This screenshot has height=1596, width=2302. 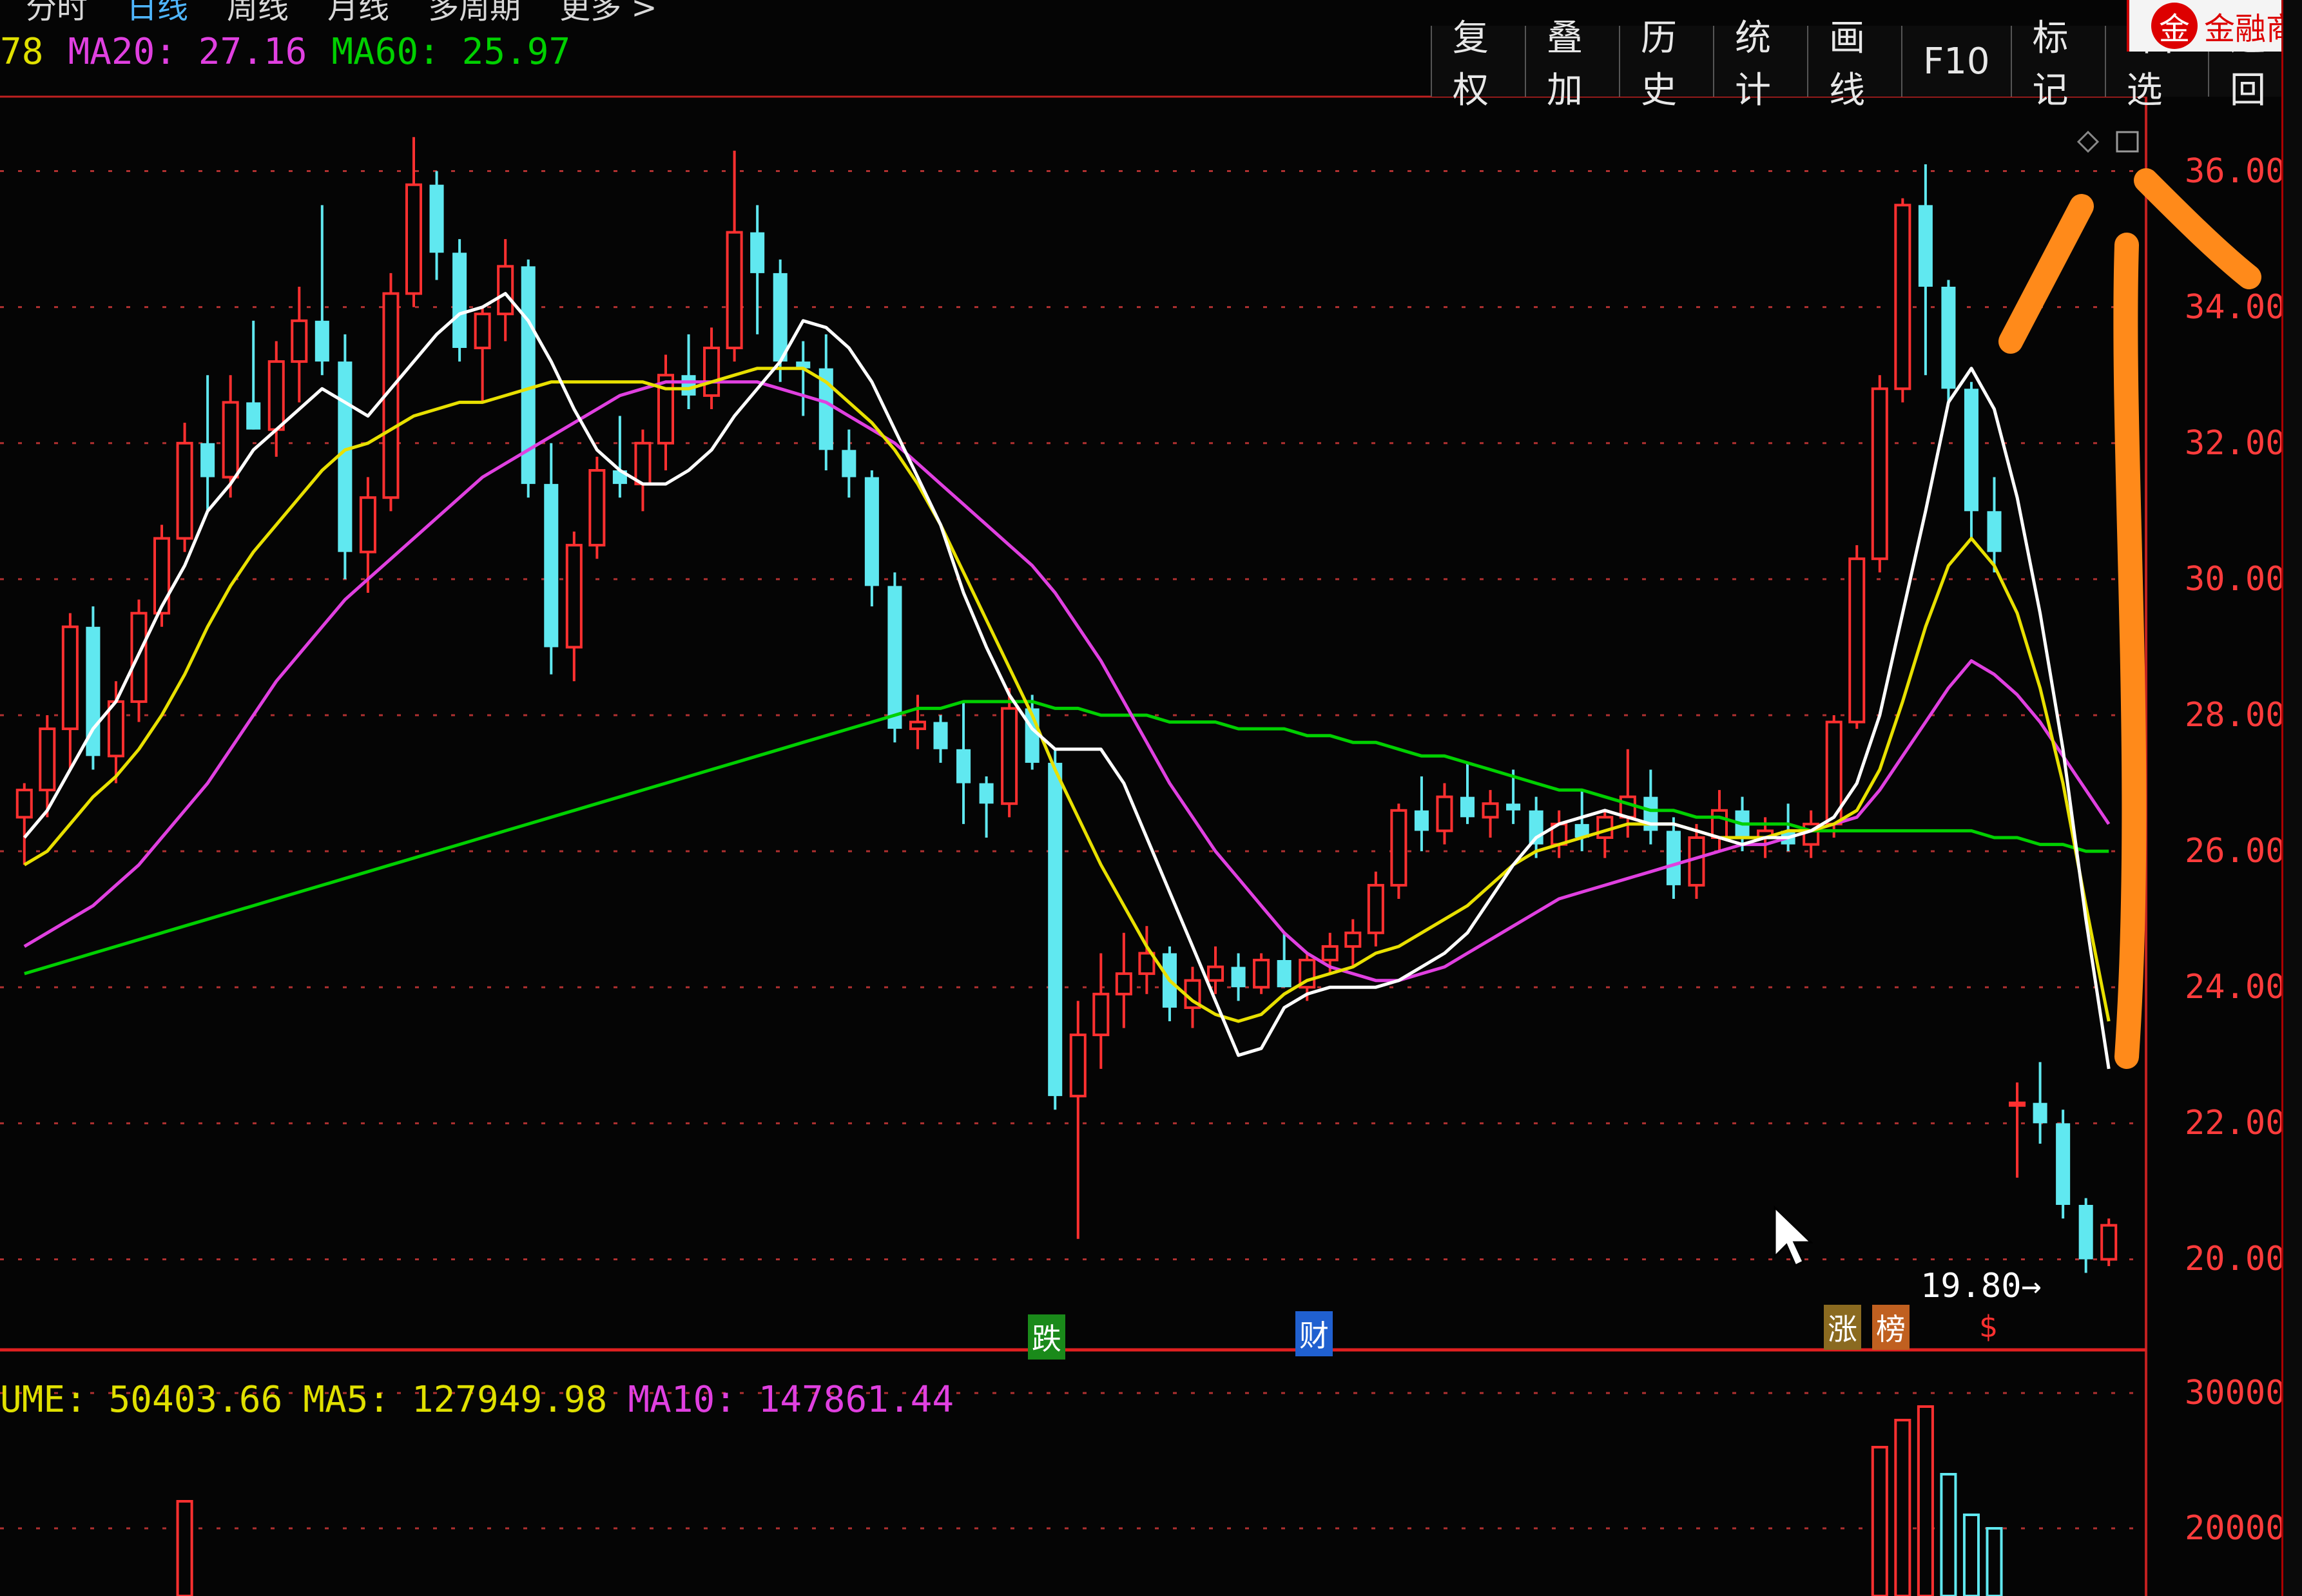 I want to click on event-marker-list: 榜, so click(x=1891, y=1327).